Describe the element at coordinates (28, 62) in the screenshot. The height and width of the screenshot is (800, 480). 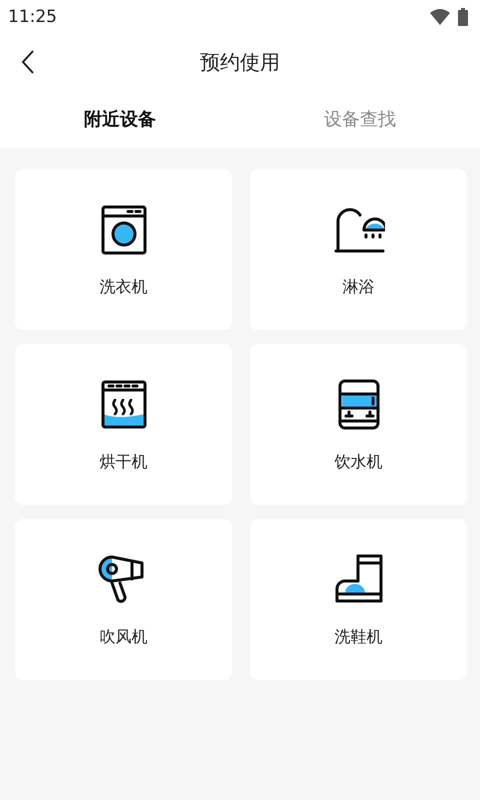
I see `back-icon` at that location.